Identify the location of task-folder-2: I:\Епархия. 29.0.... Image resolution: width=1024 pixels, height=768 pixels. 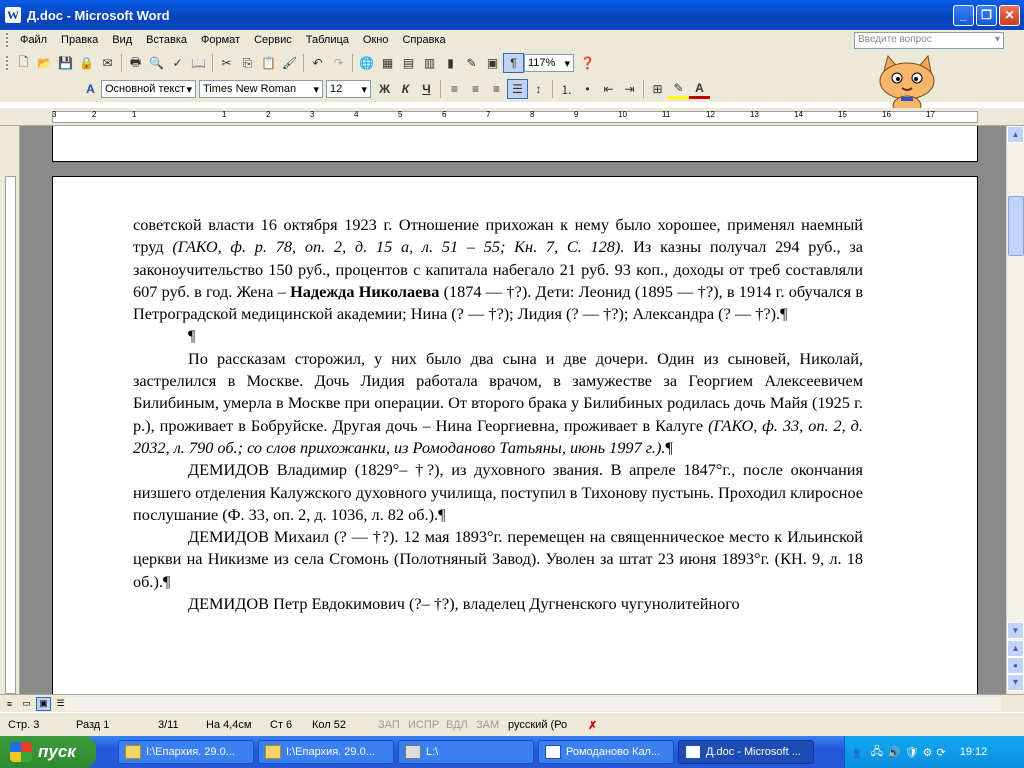
(326, 752).